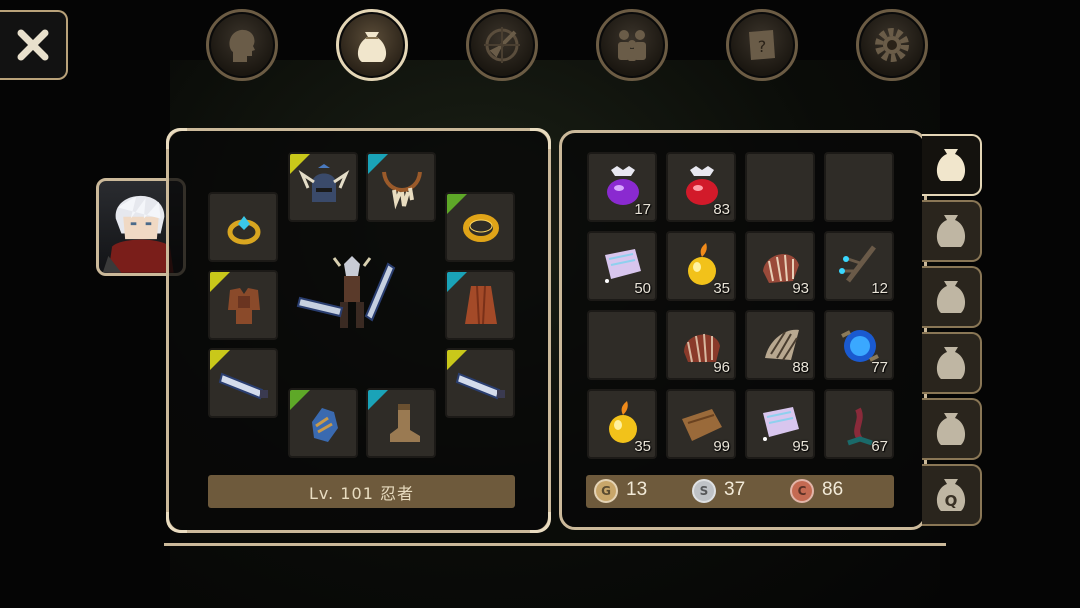 Image resolution: width=1080 pixels, height=608 pixels. Describe the element at coordinates (701, 187) in the screenshot. I see `inventory-slot: 83` at that location.